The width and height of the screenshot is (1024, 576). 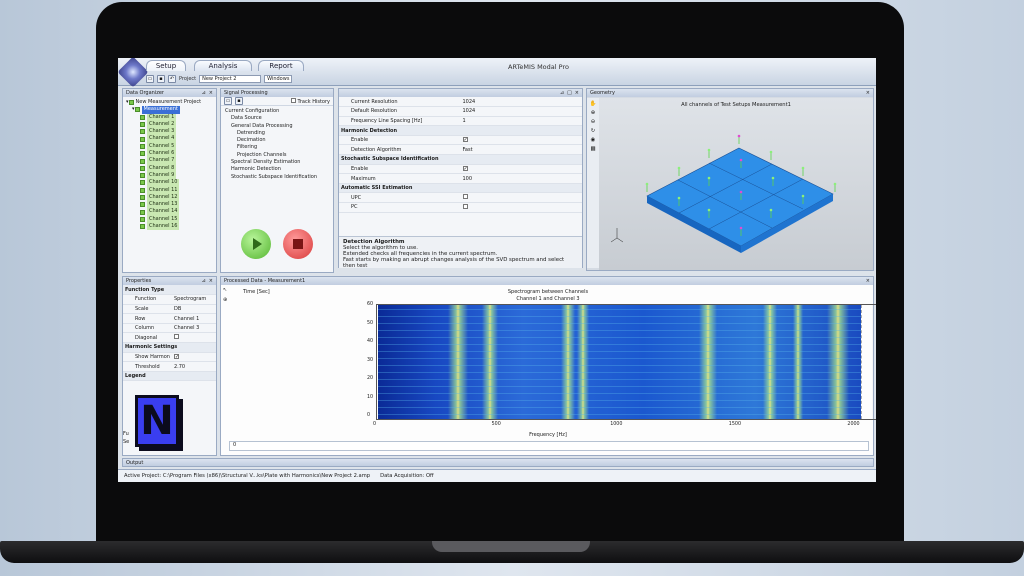 What do you see at coordinates (193, 309) in the screenshot?
I see `row-value: DB` at bounding box center [193, 309].